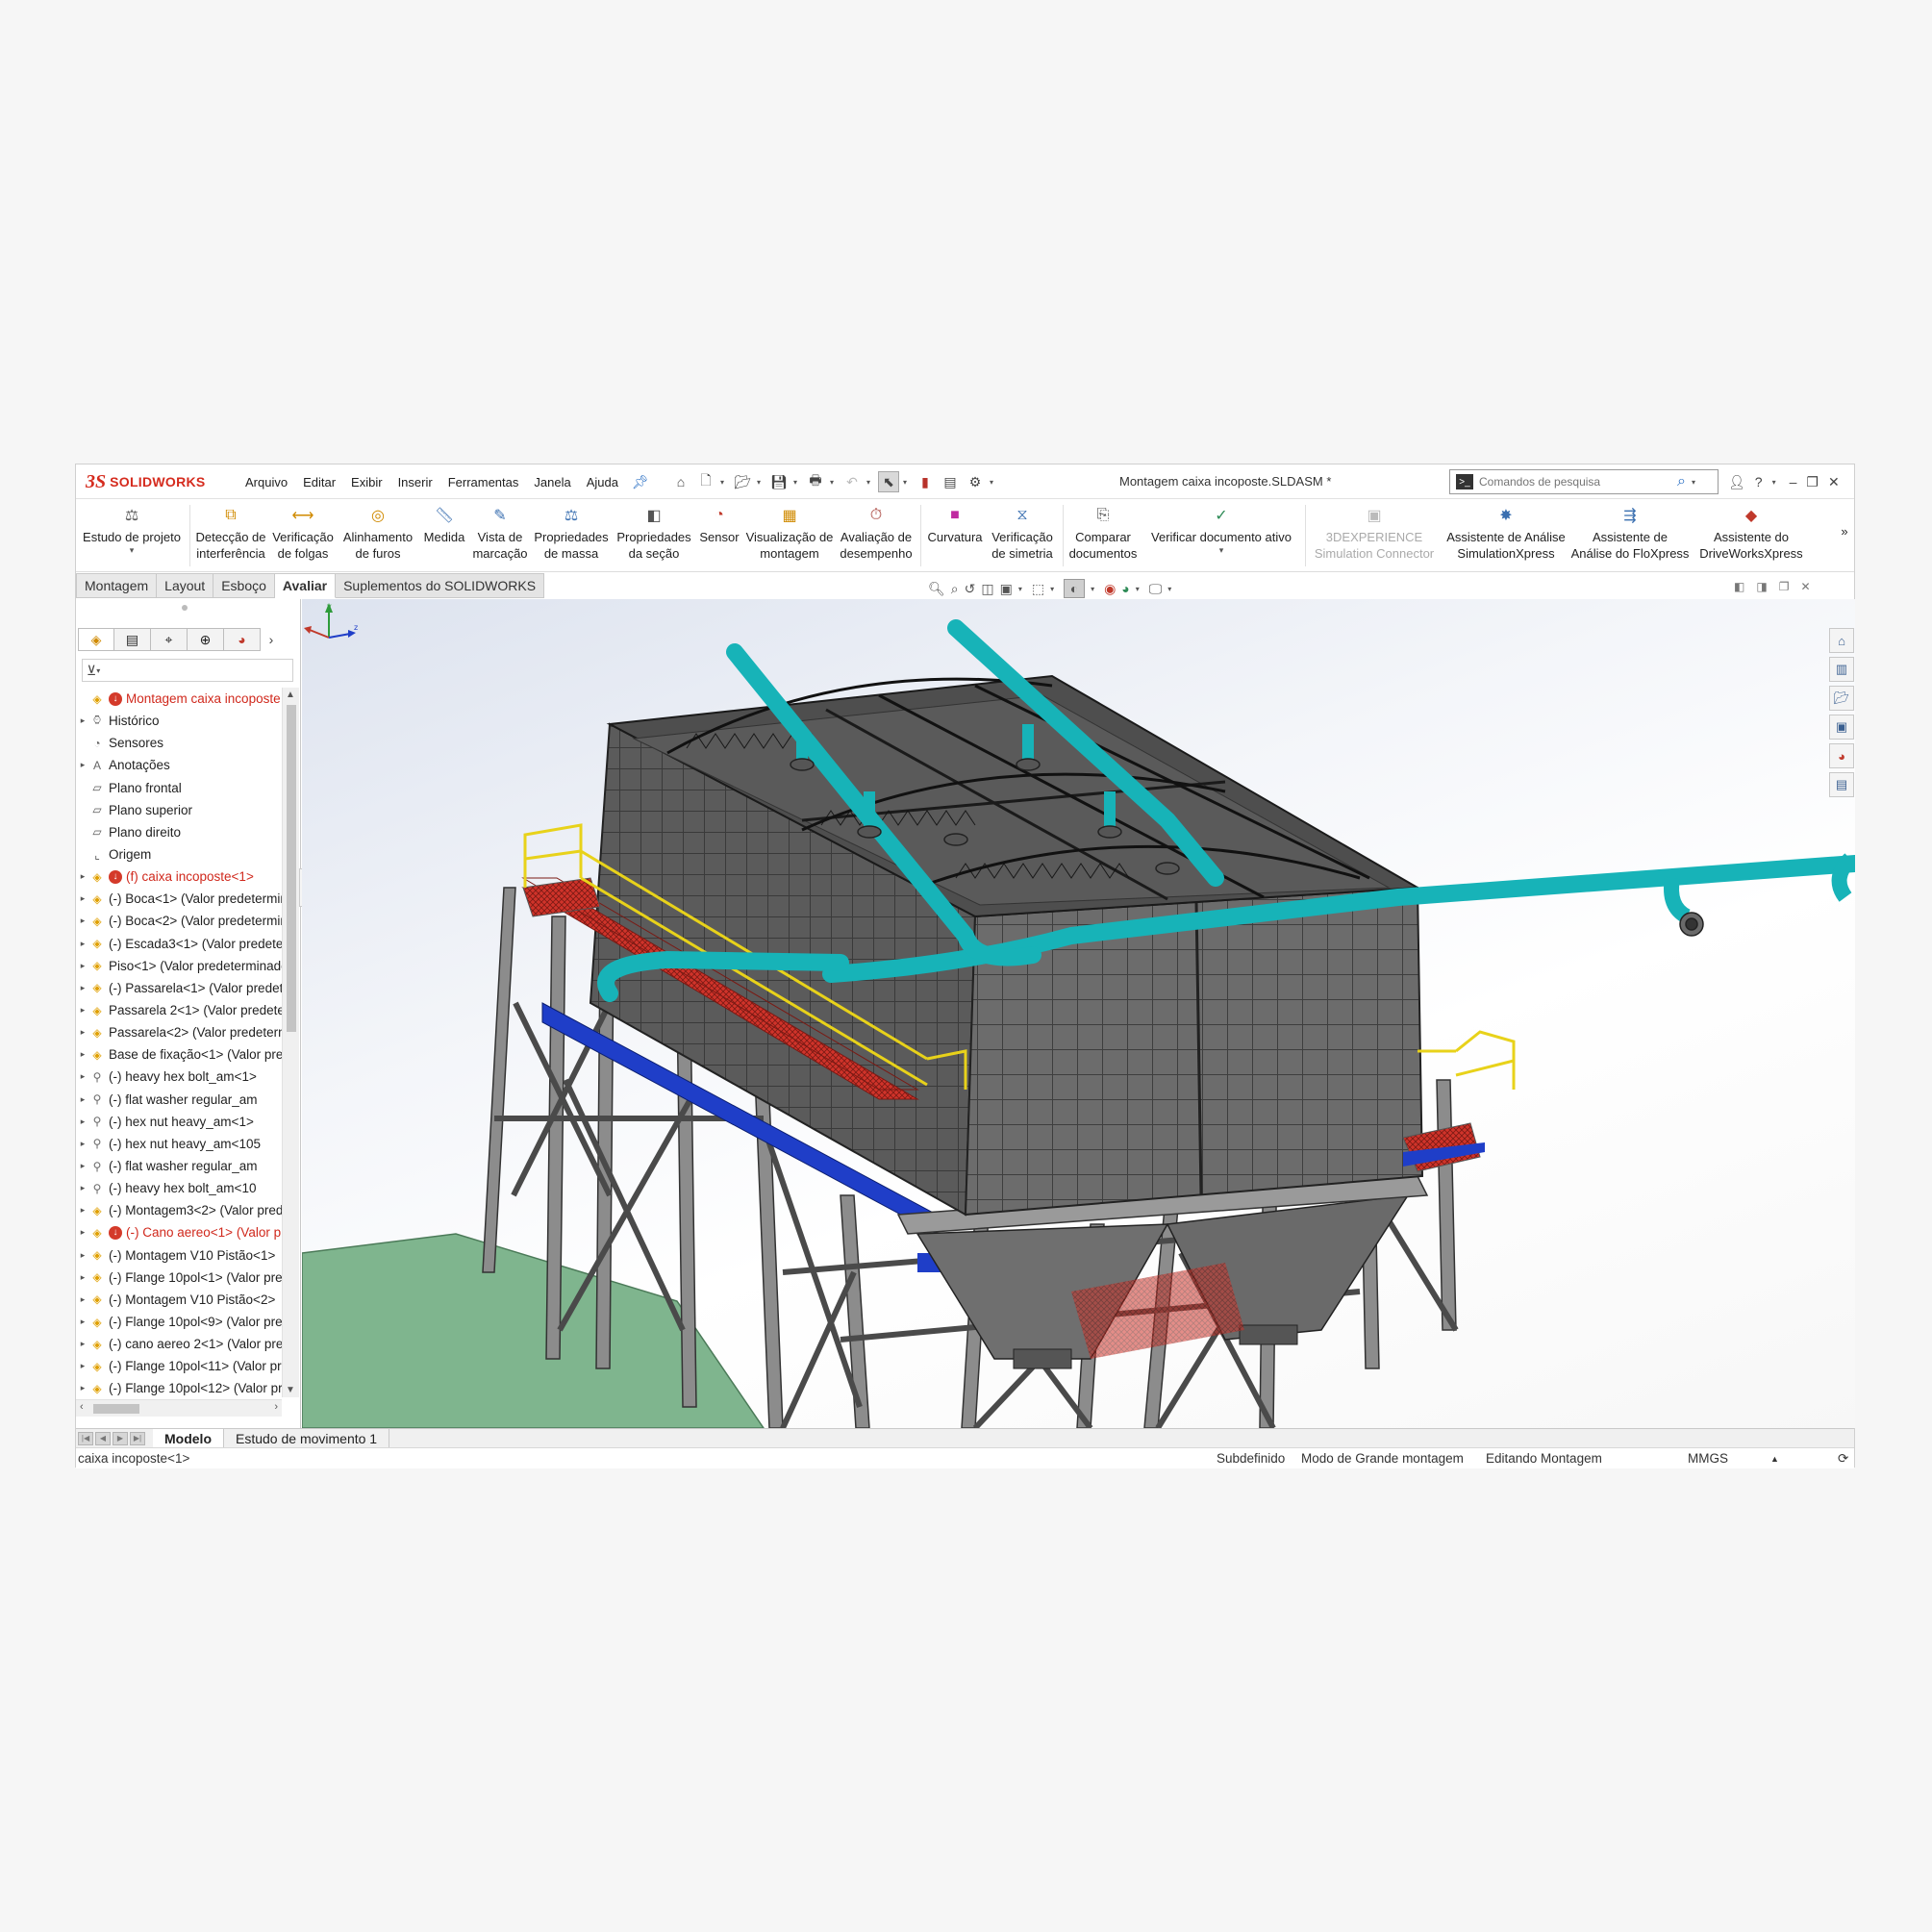 Image resolution: width=1932 pixels, height=1932 pixels. Describe the element at coordinates (179, 1100) in the screenshot. I see `tree-item: ▸ ⚲ (-) flat washer regular_am` at that location.